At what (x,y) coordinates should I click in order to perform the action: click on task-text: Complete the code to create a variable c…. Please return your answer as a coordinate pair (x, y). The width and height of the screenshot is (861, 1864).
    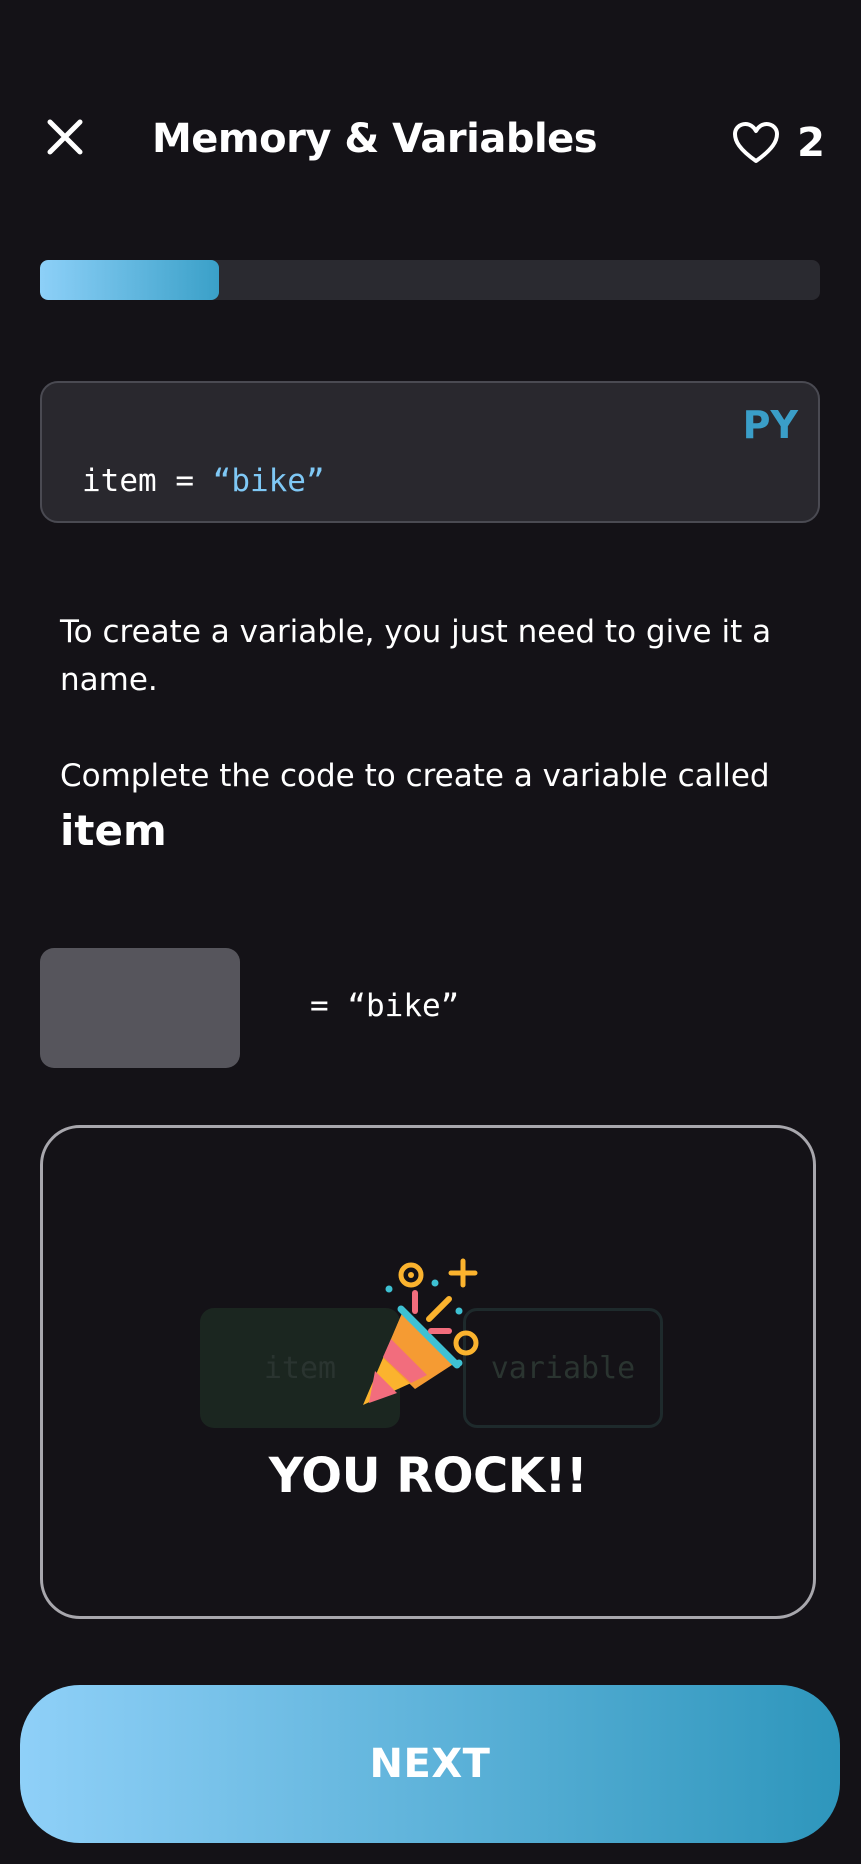
    Looking at the image, I should click on (415, 776).